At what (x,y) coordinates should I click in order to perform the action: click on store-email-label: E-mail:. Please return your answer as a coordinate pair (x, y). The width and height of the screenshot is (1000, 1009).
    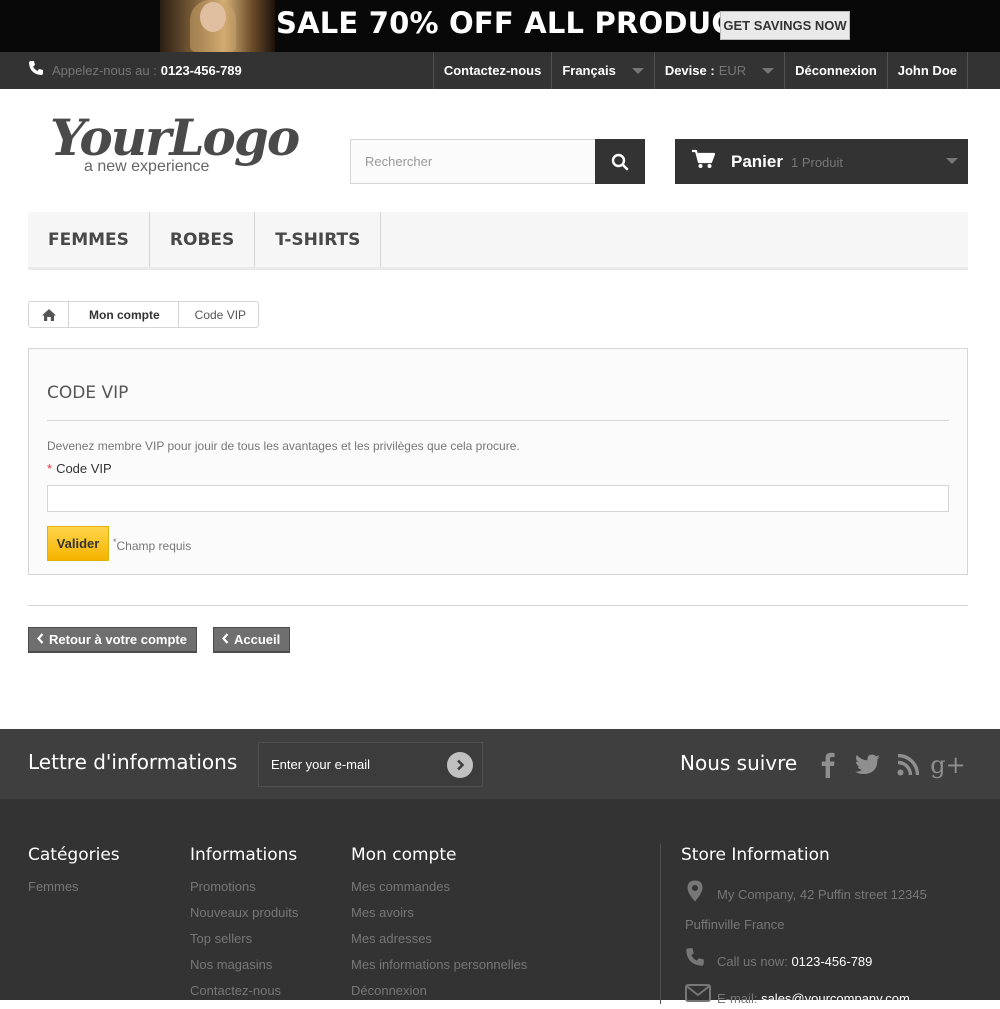
    Looking at the image, I should click on (737, 998).